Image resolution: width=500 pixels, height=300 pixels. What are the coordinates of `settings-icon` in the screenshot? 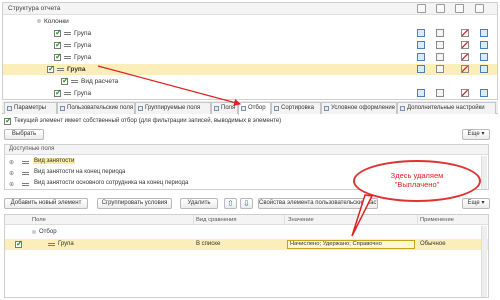 It's located at (459, 8).